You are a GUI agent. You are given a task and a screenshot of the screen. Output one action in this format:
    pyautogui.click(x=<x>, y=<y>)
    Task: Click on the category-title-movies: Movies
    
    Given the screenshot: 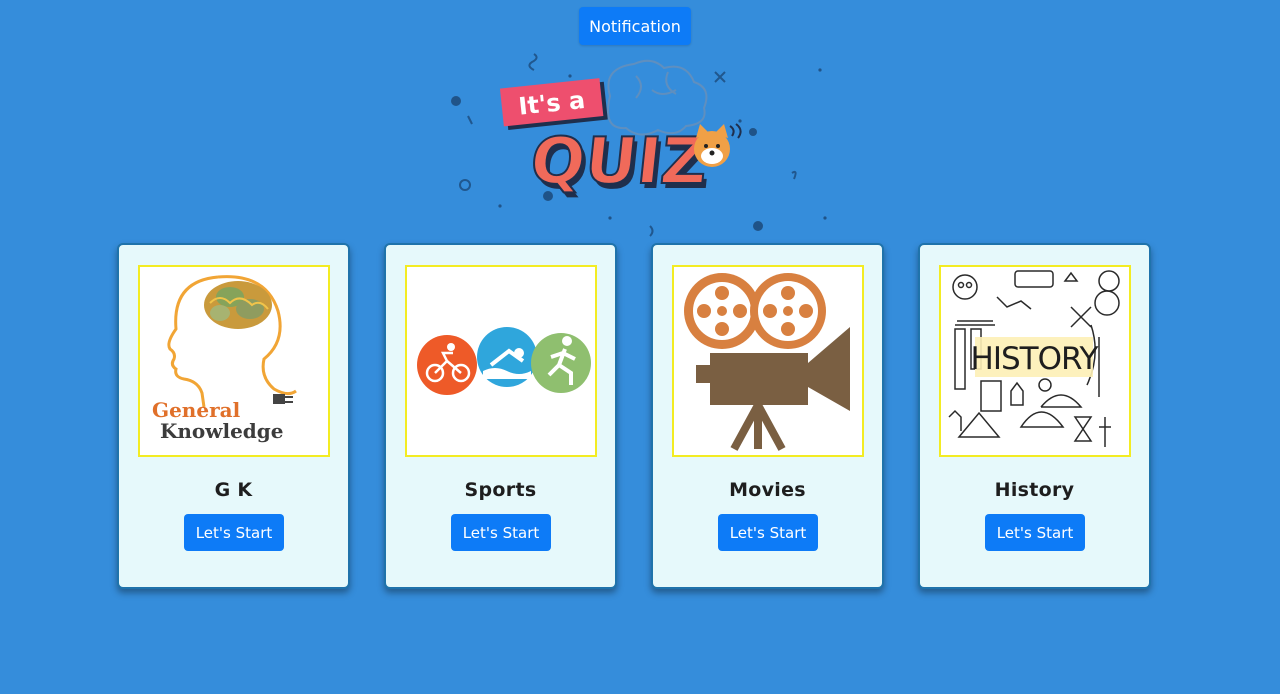 What is the action you would take?
    pyautogui.click(x=767, y=490)
    